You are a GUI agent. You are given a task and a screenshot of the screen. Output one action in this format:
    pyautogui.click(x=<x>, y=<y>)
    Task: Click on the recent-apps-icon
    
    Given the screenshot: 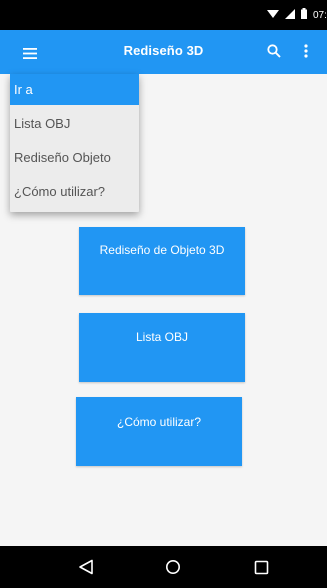 What is the action you would take?
    pyautogui.click(x=261, y=567)
    